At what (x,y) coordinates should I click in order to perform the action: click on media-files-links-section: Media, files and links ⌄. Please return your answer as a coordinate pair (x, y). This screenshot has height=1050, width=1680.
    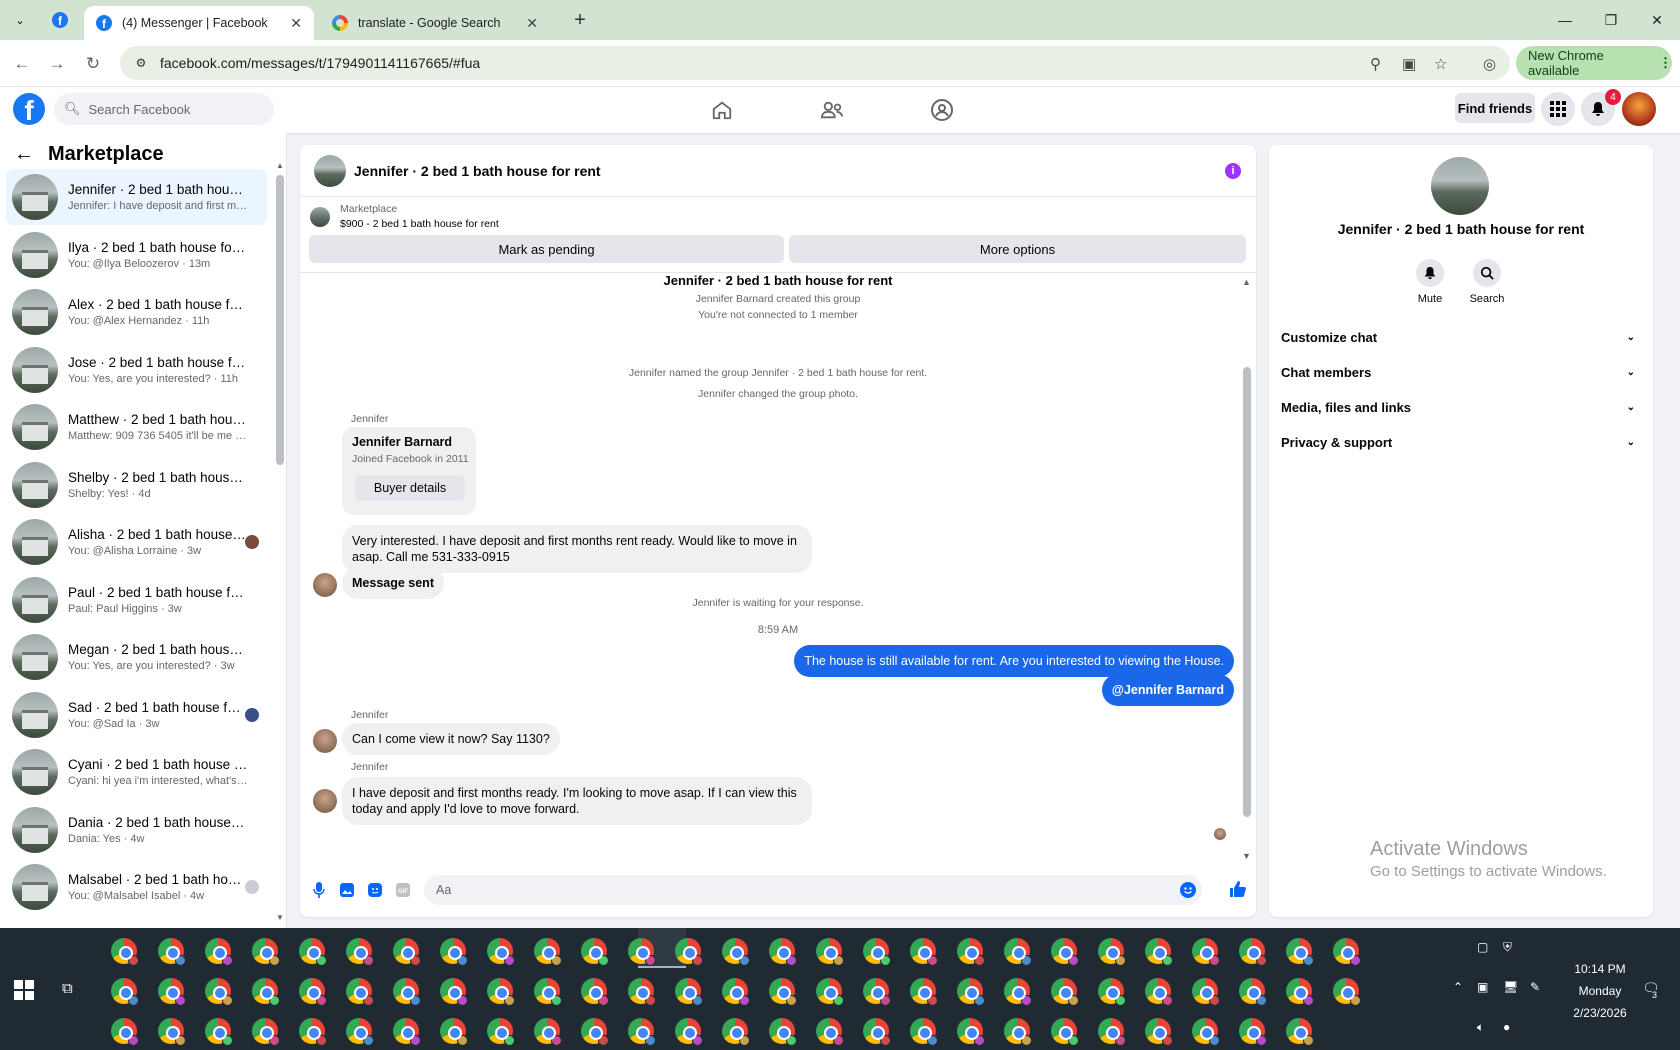
    Looking at the image, I should click on (1461, 407).